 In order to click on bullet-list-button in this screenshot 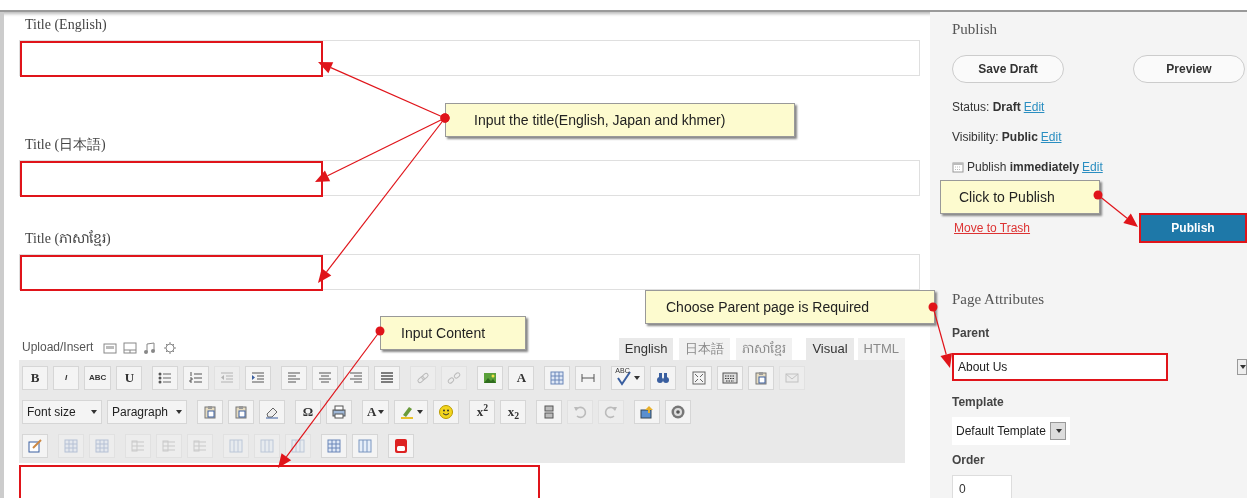, I will do `click(165, 378)`.